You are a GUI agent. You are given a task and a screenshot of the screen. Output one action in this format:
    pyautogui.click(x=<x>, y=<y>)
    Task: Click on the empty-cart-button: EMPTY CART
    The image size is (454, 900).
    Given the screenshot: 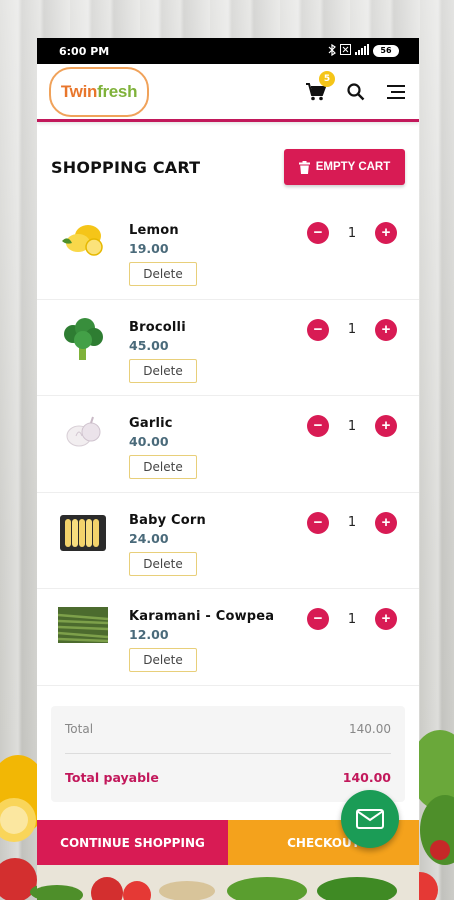 What is the action you would take?
    pyautogui.click(x=344, y=167)
    